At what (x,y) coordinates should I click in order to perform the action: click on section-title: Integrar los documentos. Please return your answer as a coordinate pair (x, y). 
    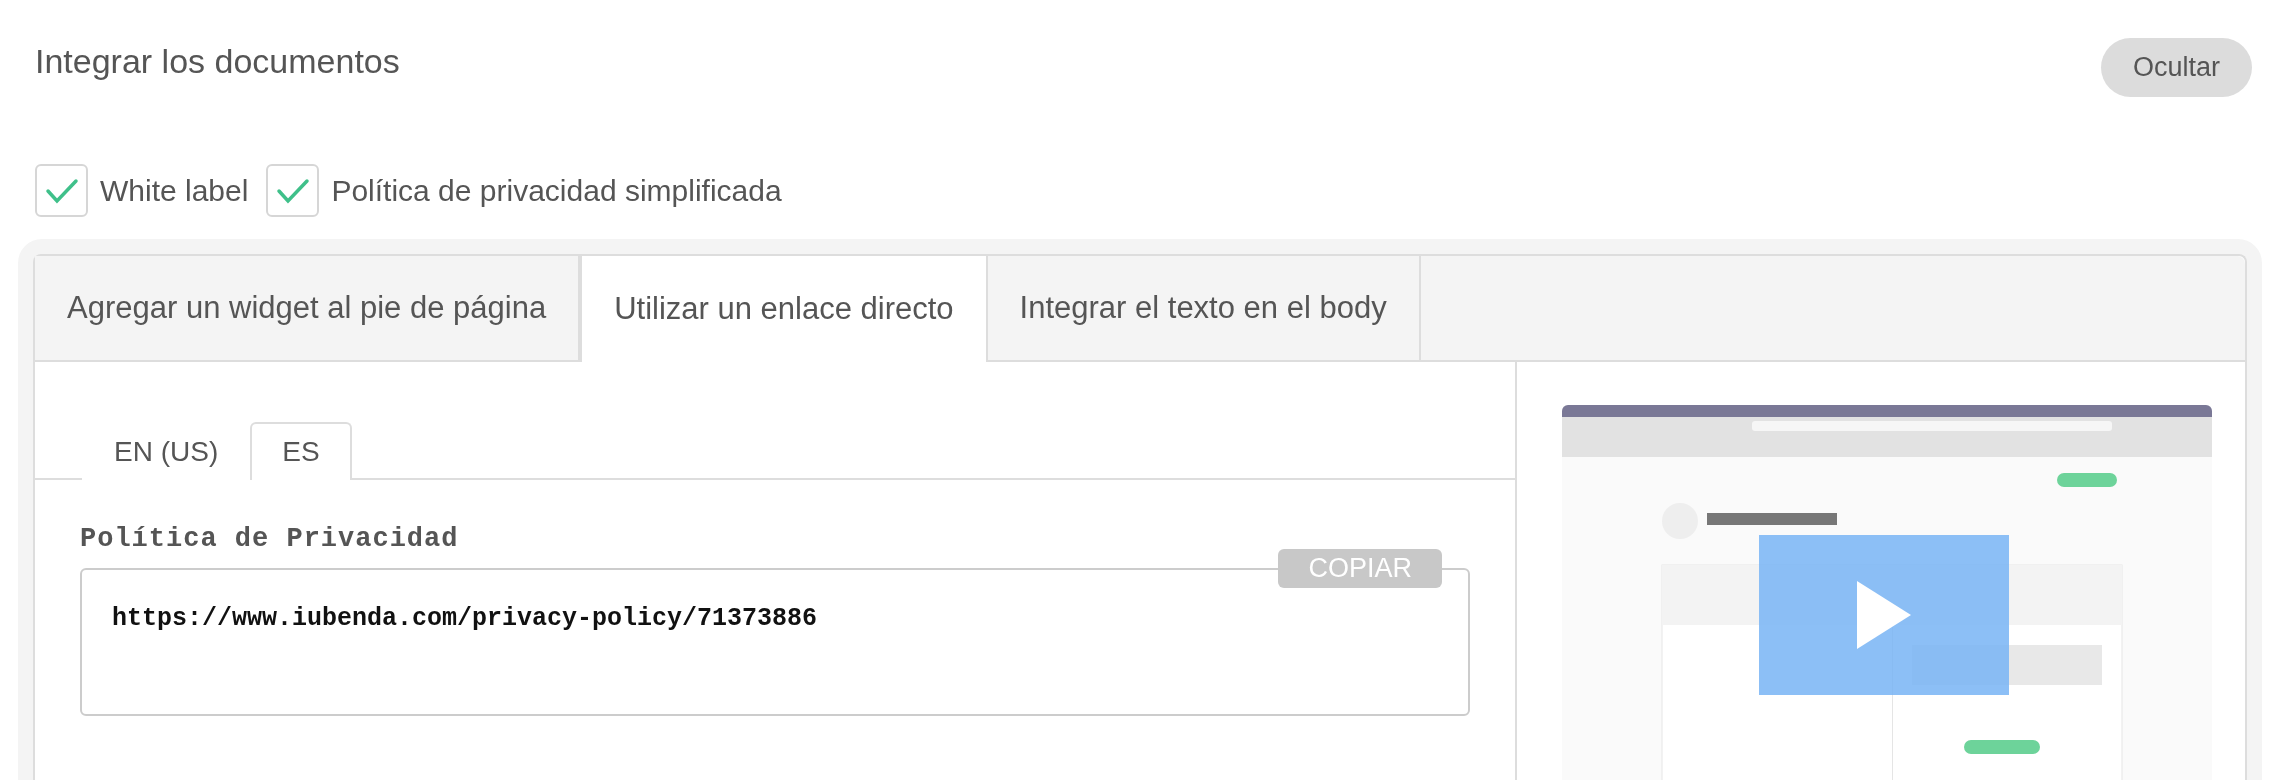
    Looking at the image, I should click on (217, 61).